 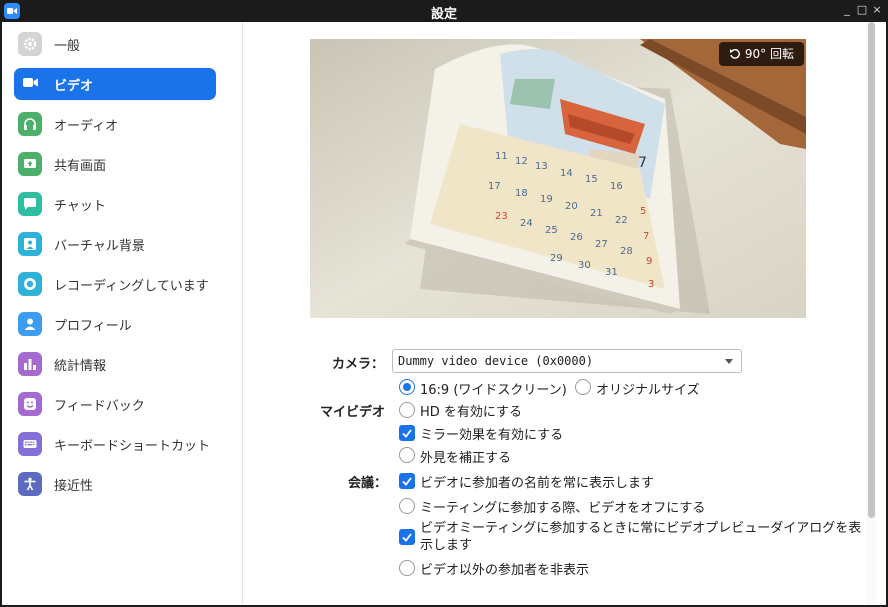 I want to click on sidebar-item-label: 統計情報, so click(x=80, y=366).